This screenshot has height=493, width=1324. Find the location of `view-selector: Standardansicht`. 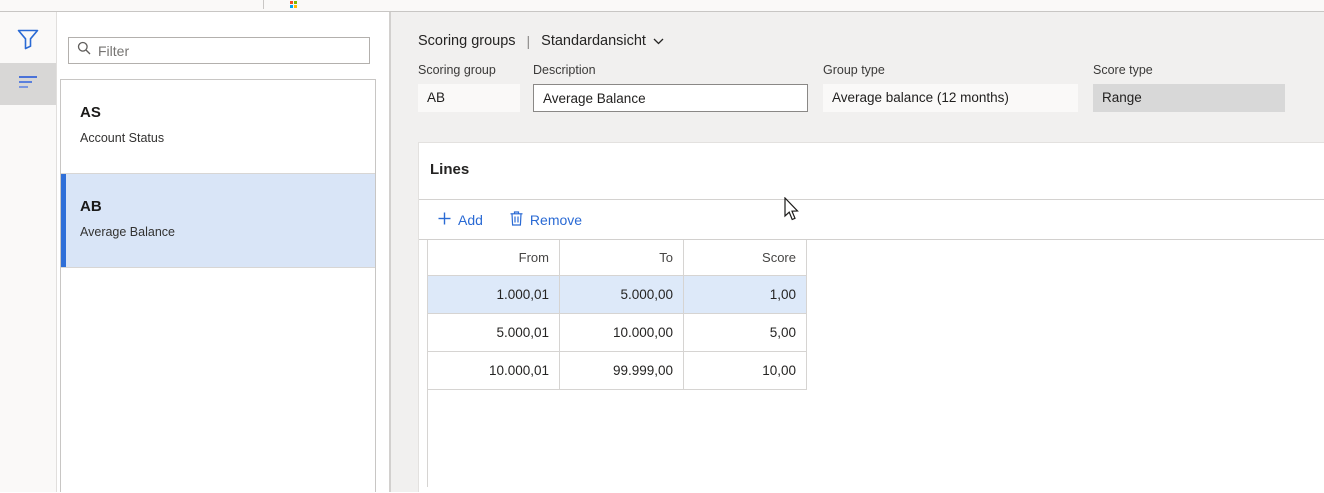

view-selector: Standardansicht is located at coordinates (602, 41).